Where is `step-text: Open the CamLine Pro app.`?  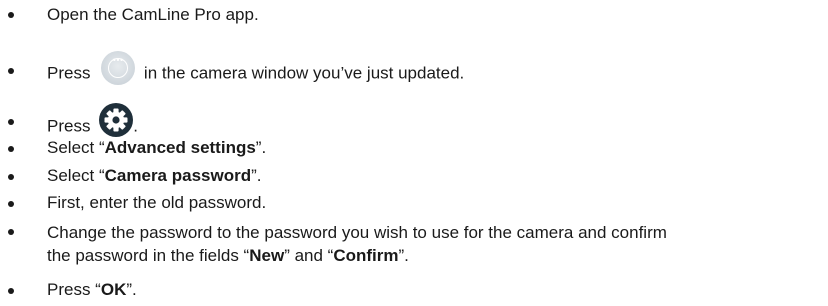 step-text: Open the CamLine Pro app. is located at coordinates (153, 14).